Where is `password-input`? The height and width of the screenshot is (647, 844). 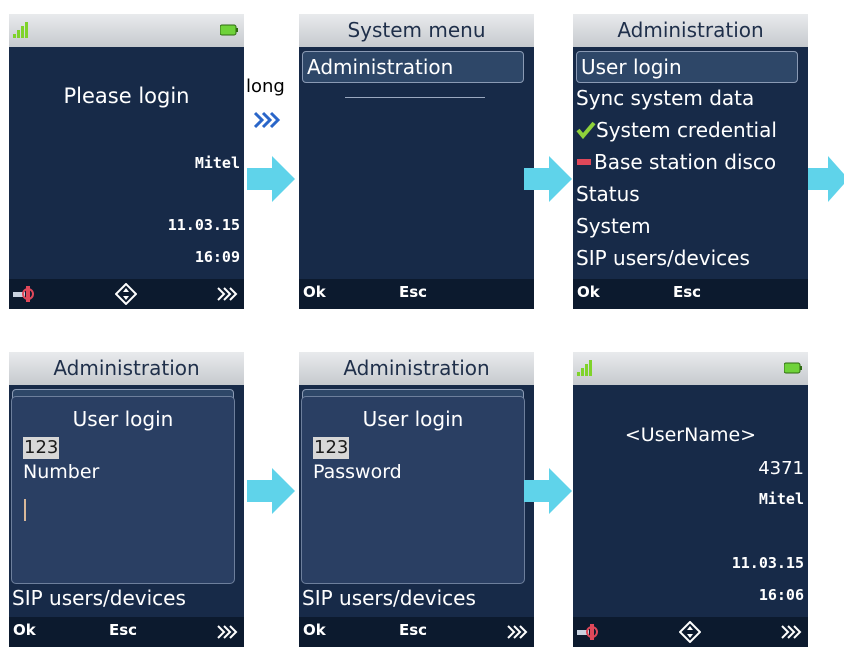
password-input is located at coordinates (413, 506).